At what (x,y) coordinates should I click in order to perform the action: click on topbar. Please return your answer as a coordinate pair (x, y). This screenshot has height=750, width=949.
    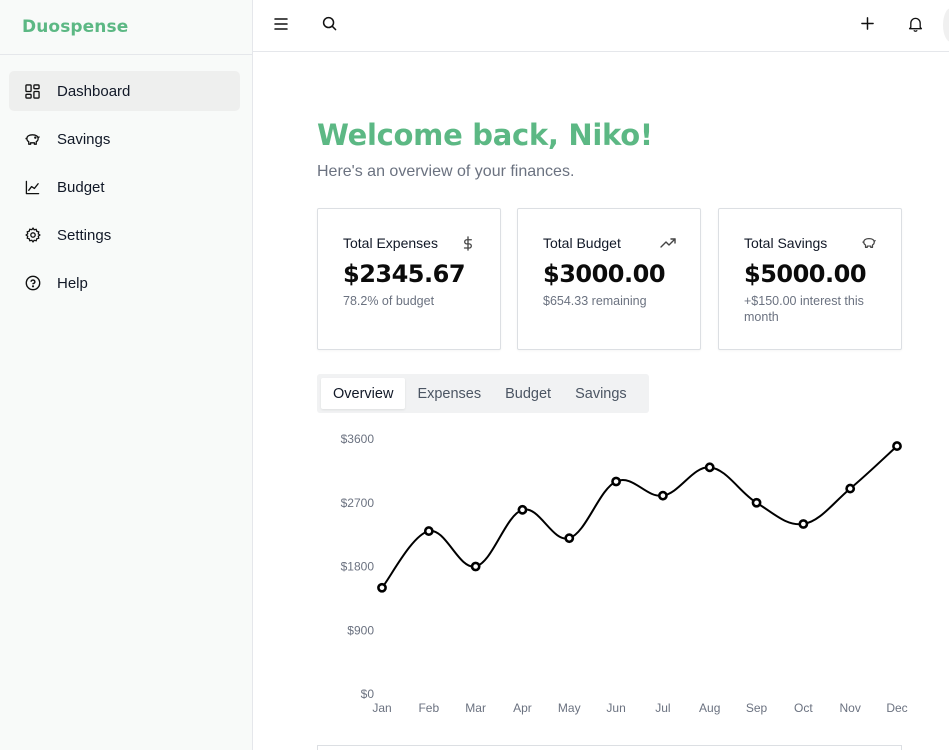
    Looking at the image, I should click on (601, 26).